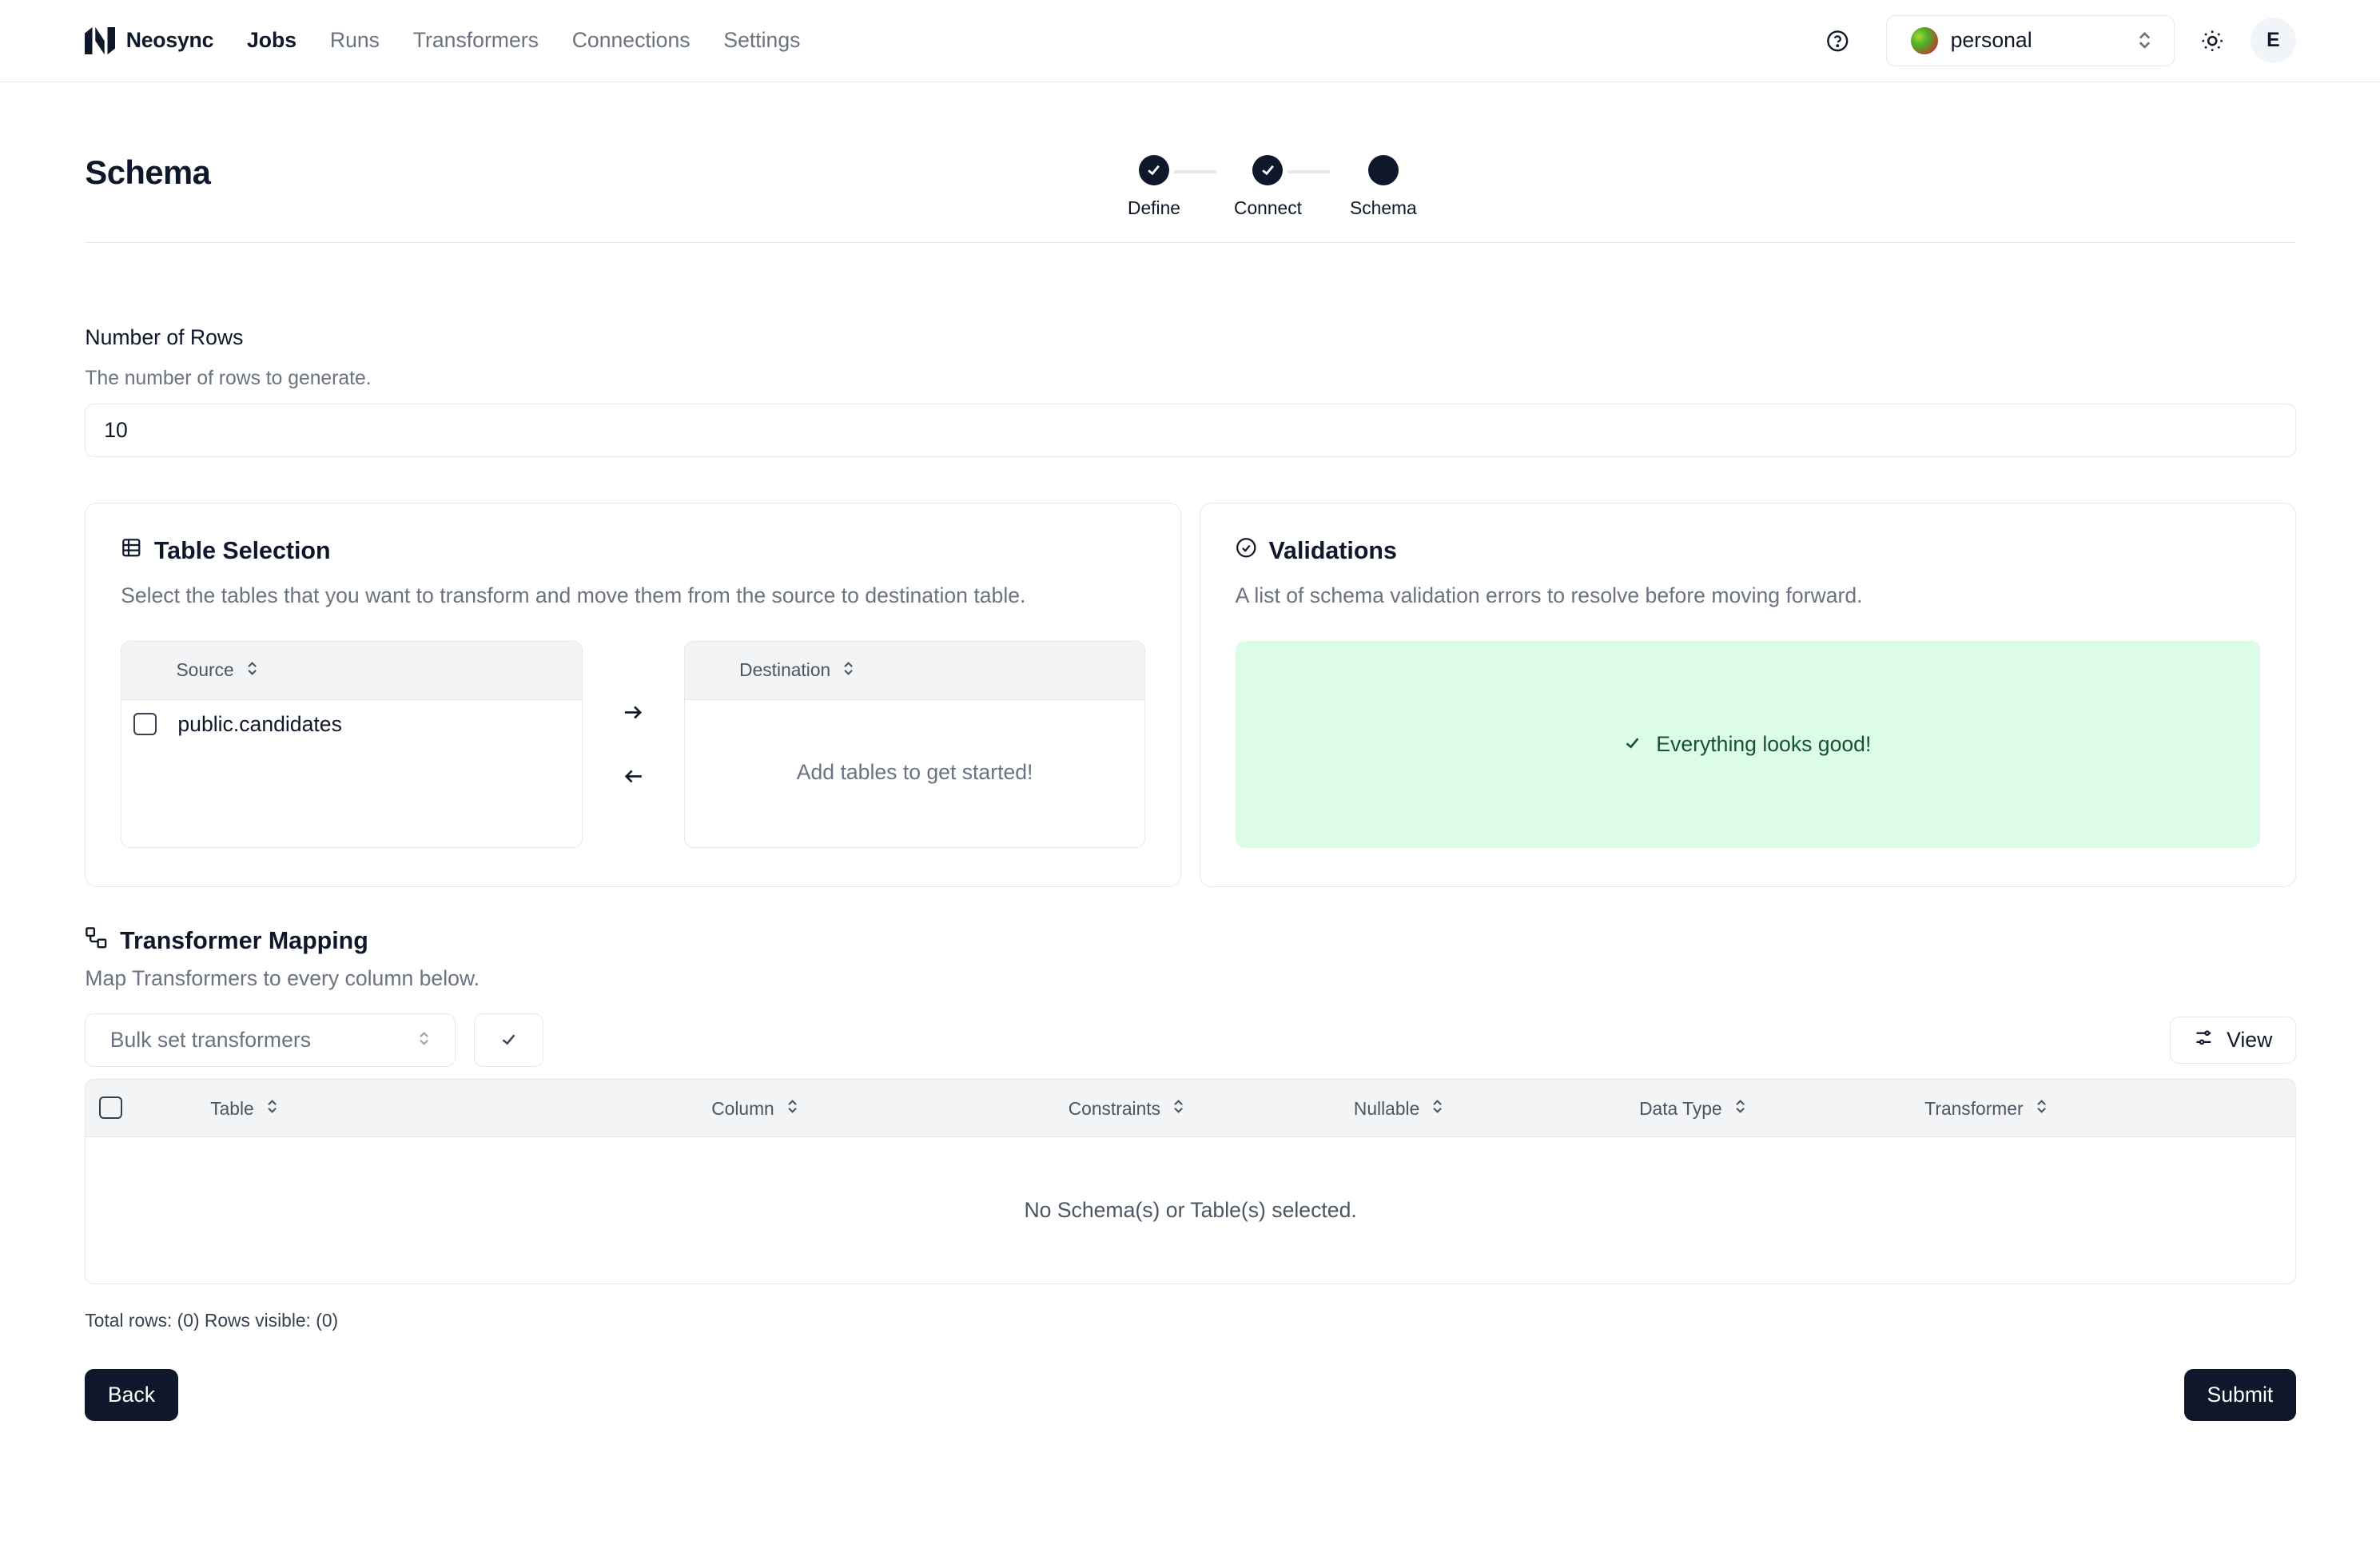 The width and height of the screenshot is (2380, 1564). I want to click on help-icon, so click(1837, 41).